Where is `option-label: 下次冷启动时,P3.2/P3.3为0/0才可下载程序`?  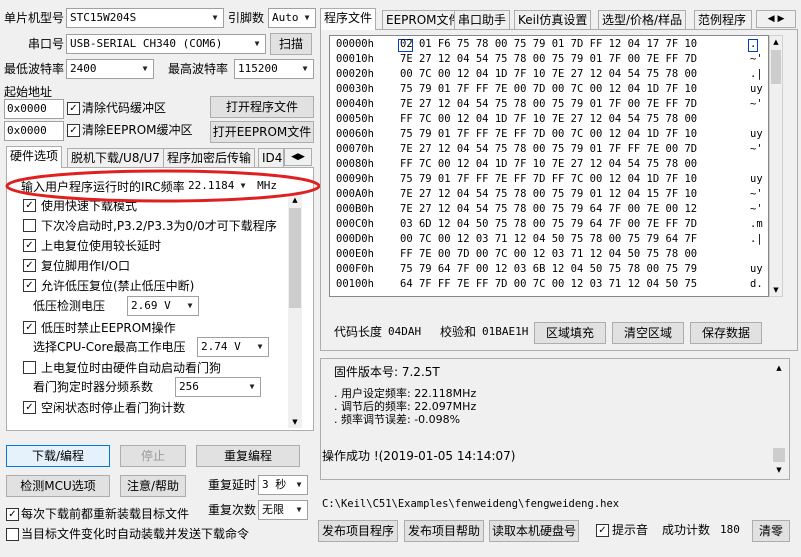 option-label: 下次冷启动时,P3.2/P3.3为0/0才可下载程序 is located at coordinates (159, 226).